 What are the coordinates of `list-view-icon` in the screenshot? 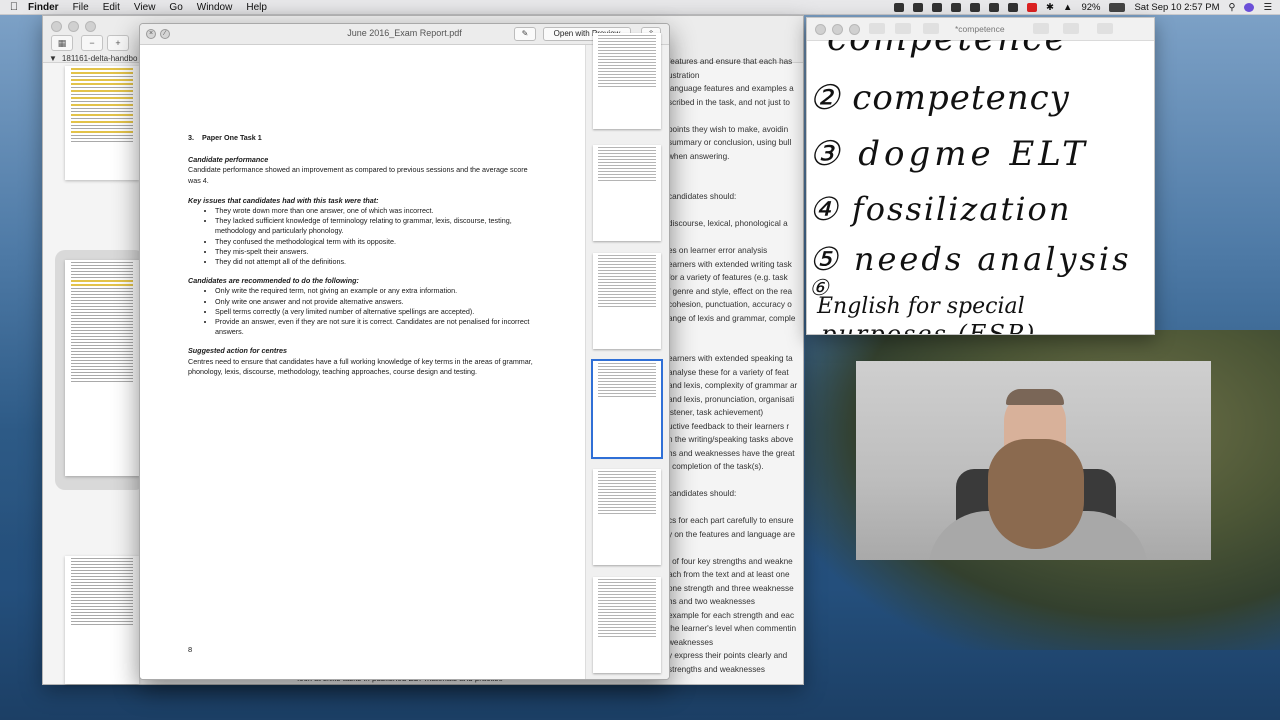 It's located at (877, 28).